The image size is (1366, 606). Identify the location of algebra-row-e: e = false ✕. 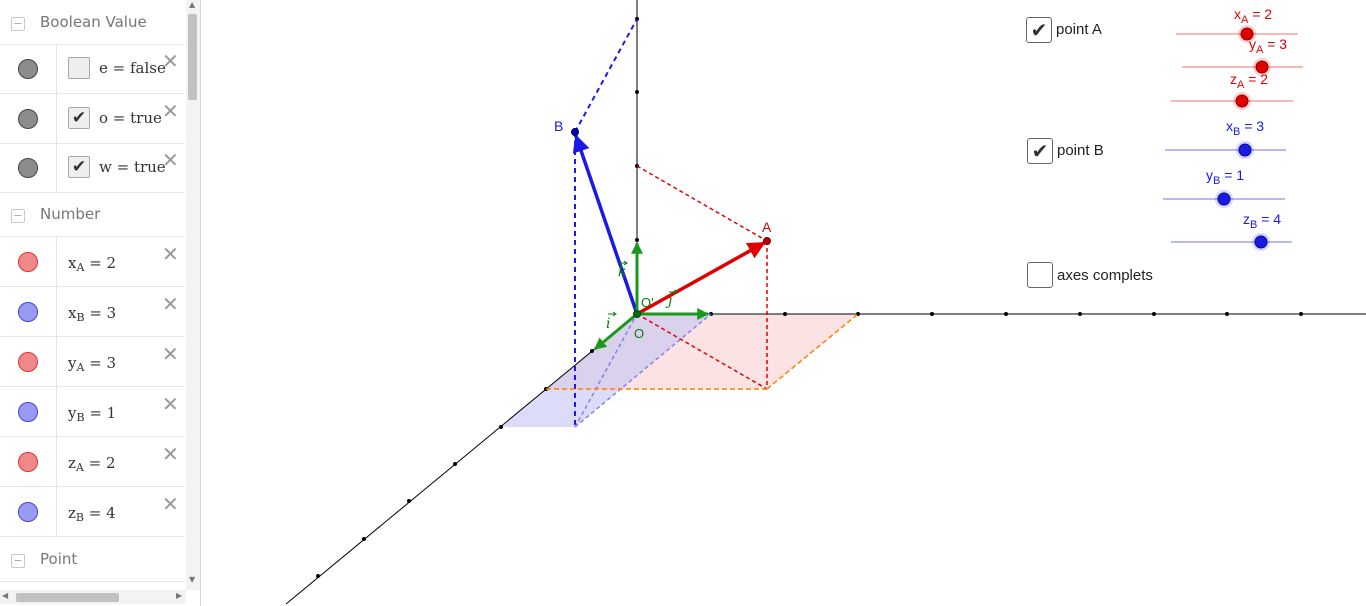
(92, 69).